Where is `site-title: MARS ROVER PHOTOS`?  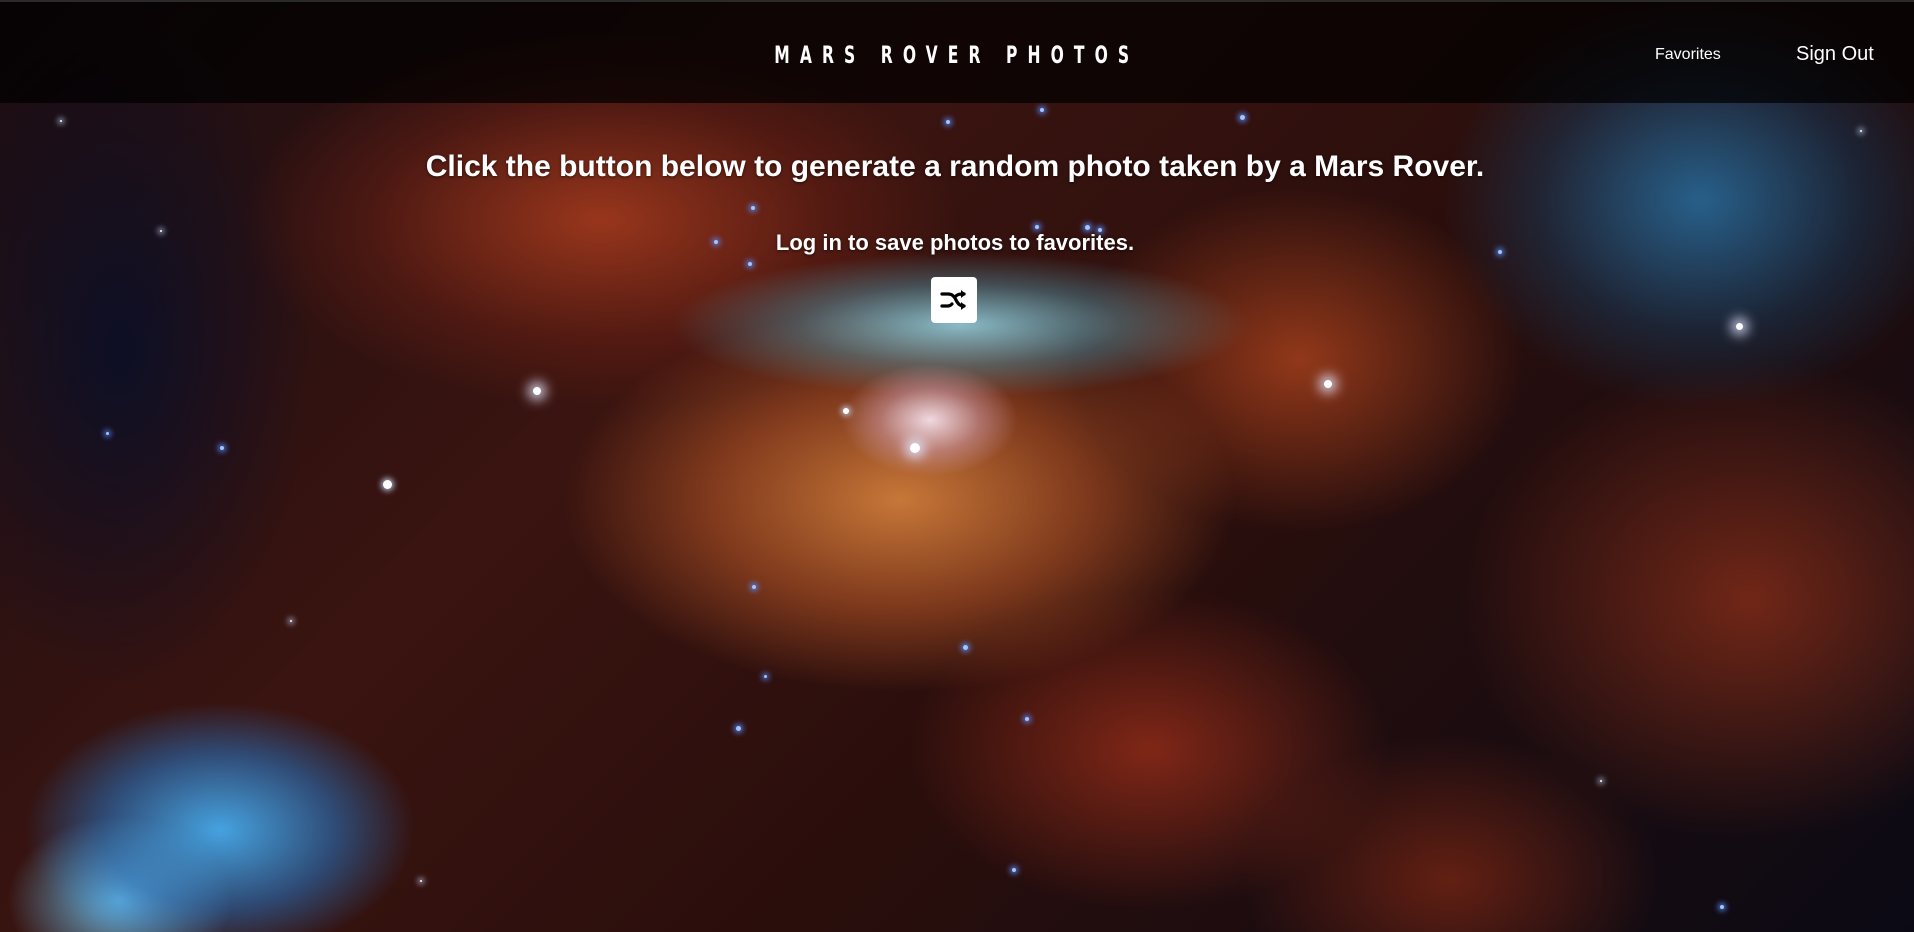
site-title: MARS ROVER PHOTOS is located at coordinates (957, 55).